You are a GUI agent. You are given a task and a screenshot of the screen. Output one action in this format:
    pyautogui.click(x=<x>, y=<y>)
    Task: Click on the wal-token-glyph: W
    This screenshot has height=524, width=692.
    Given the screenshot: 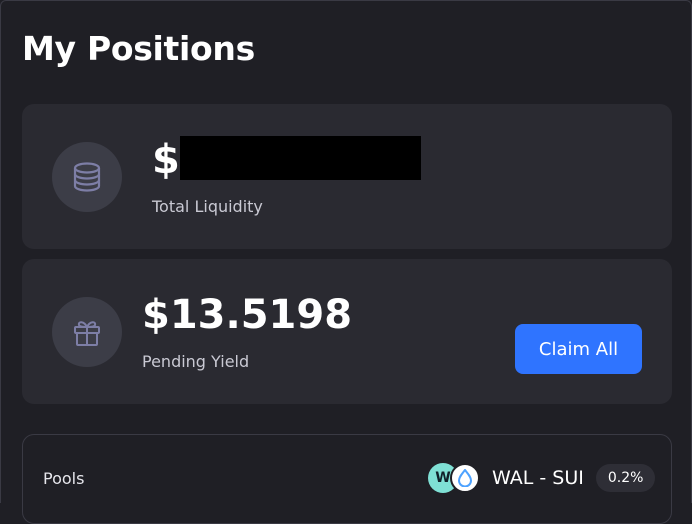 What is the action you would take?
    pyautogui.click(x=443, y=478)
    